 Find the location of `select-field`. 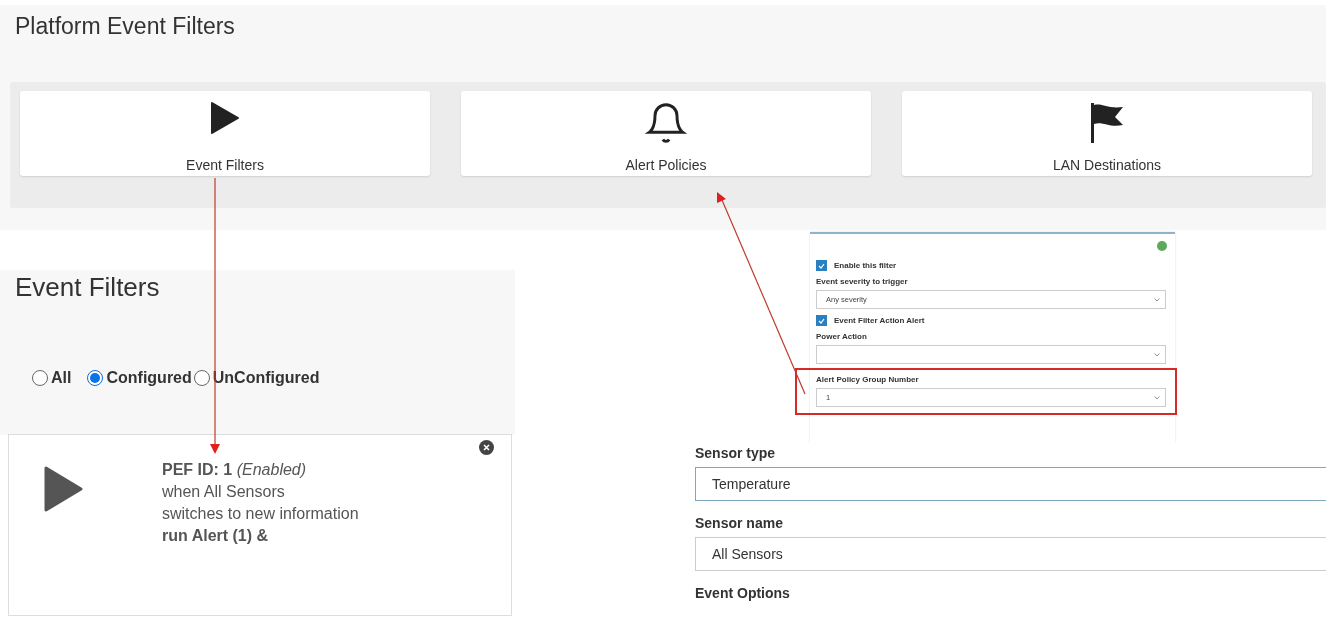

select-field is located at coordinates (991, 354).